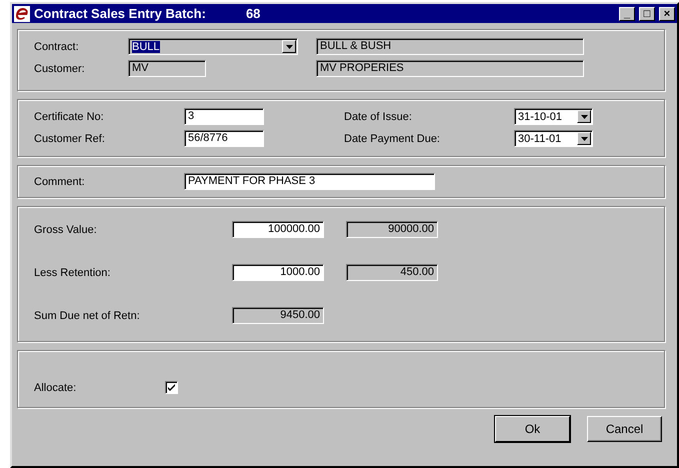  I want to click on text-field: 56/8776, so click(224, 138).